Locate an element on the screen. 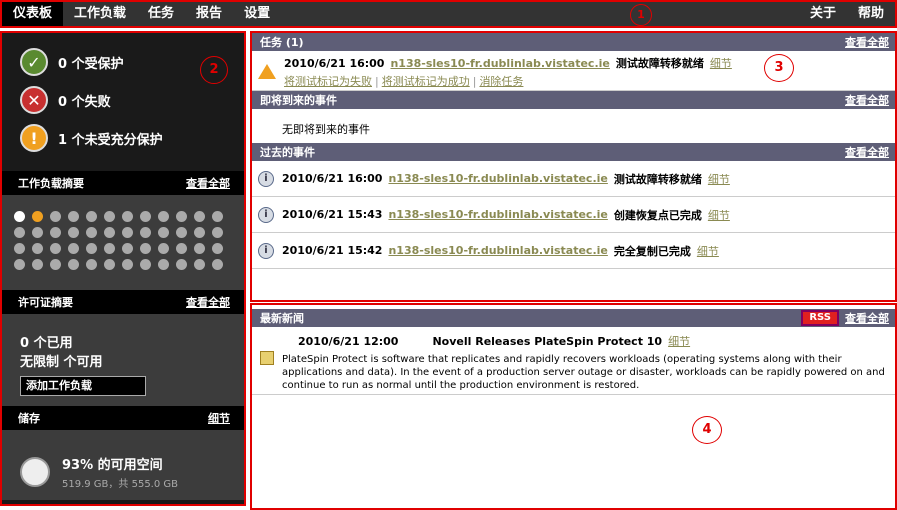 Image resolution: width=897 pixels, height=510 pixels. storage-header: 储存 细节 is located at coordinates (123, 418).